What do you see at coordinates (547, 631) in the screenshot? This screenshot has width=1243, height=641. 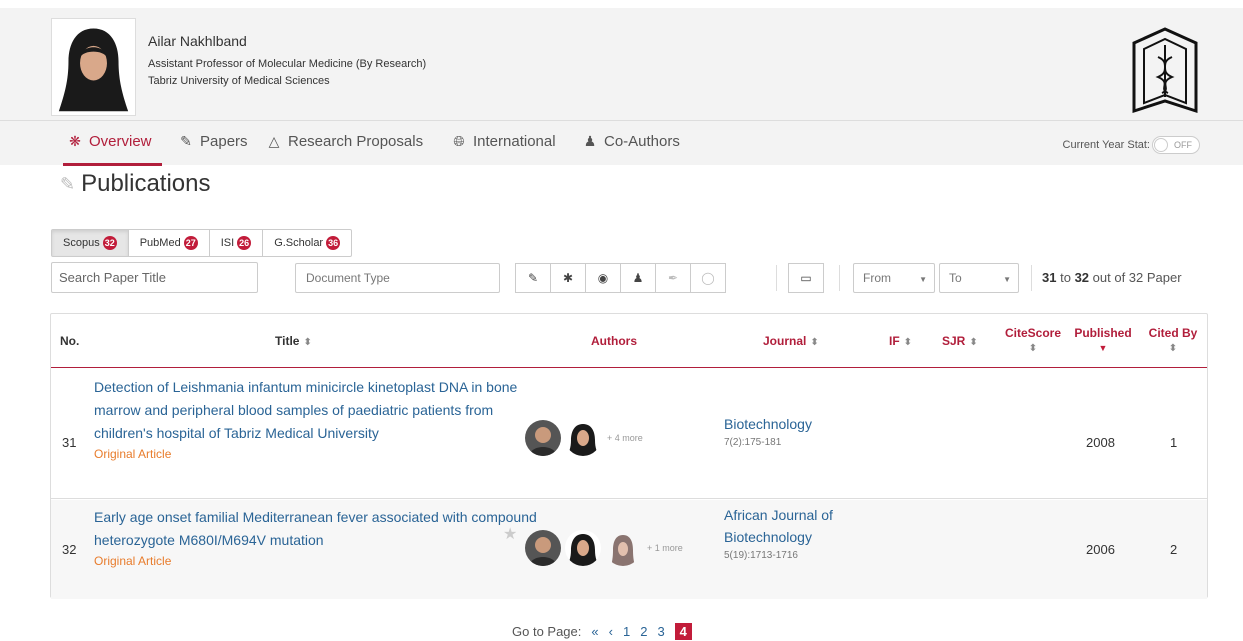 I see `pagination-label: Go to Page:` at bounding box center [547, 631].